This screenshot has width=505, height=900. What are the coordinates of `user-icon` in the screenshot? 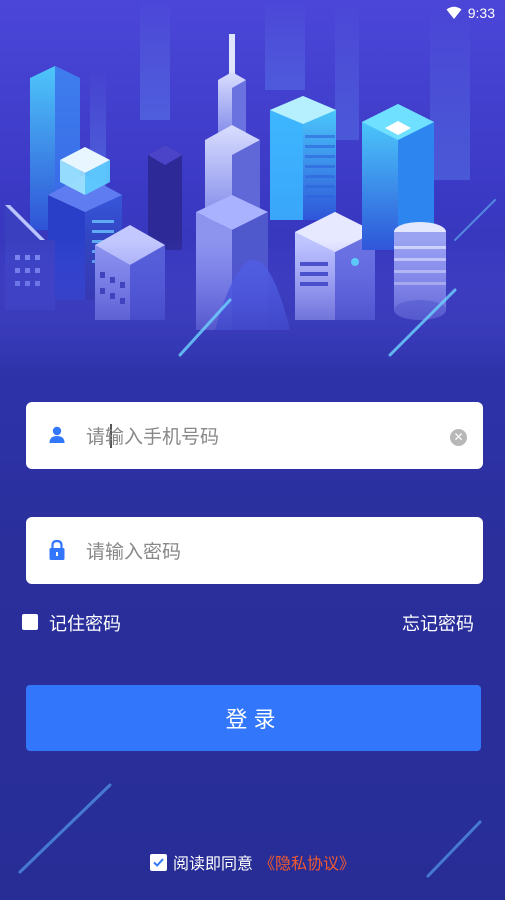 It's located at (57, 434).